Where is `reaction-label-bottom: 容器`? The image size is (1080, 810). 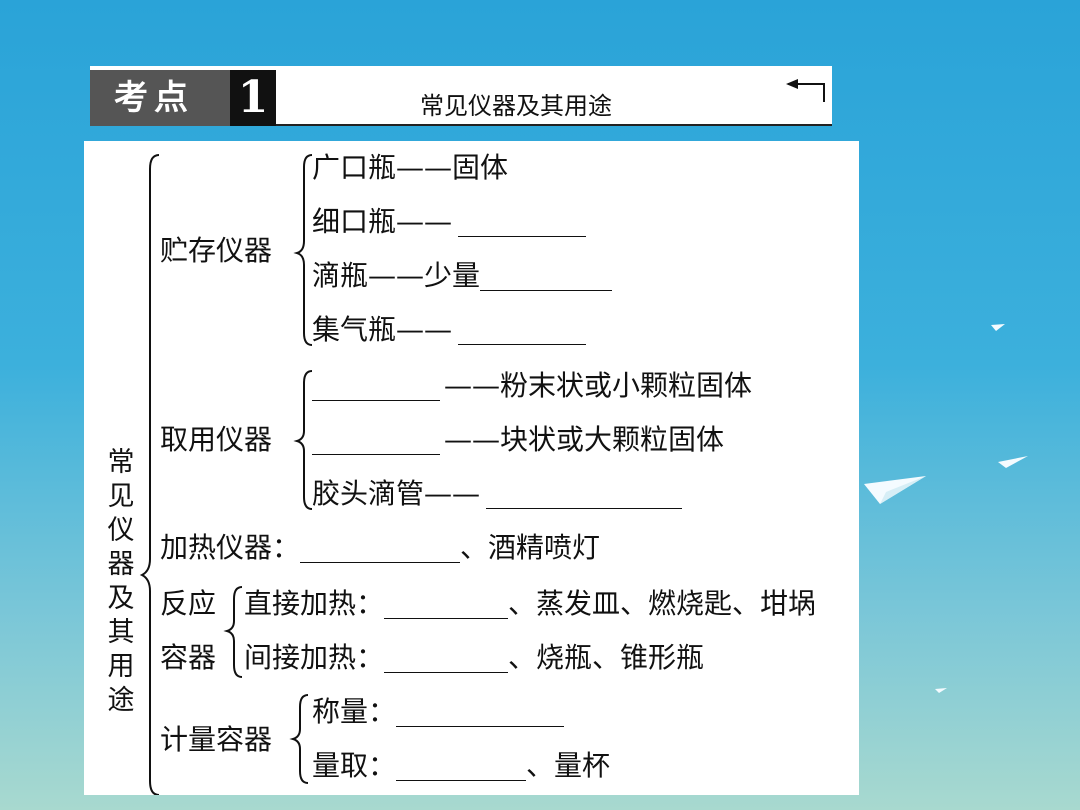
reaction-label-bottom: 容器 is located at coordinates (188, 657).